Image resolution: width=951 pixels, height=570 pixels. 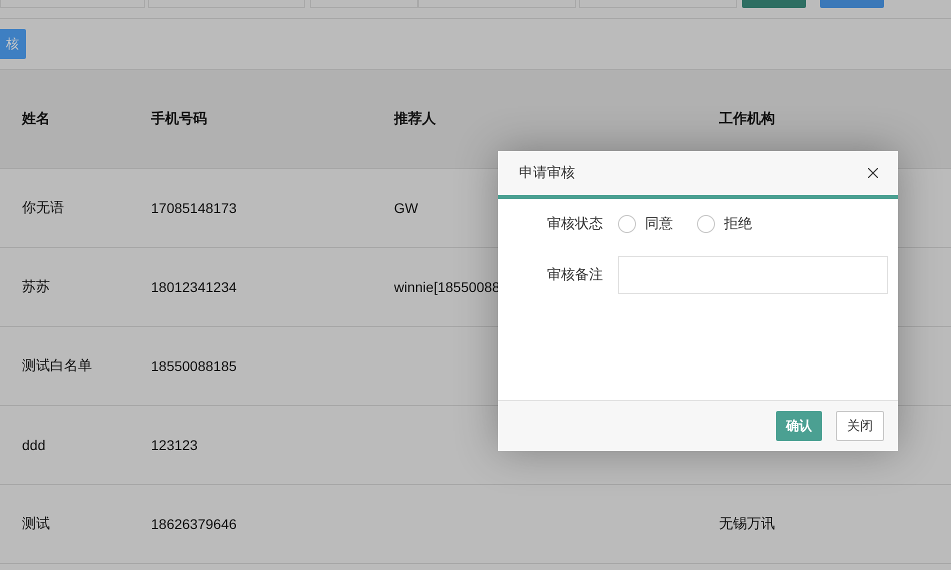 What do you see at coordinates (747, 524) in the screenshot?
I see `table-cell-text: 无锡万讯` at bounding box center [747, 524].